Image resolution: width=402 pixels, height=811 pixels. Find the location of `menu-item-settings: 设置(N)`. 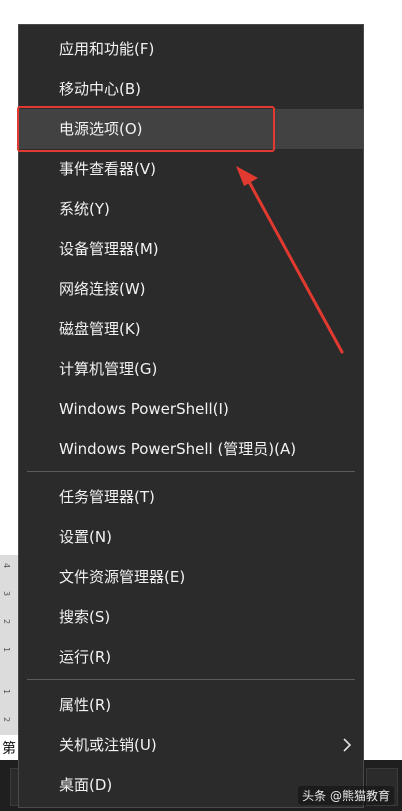

menu-item-settings: 设置(N) is located at coordinates (191, 537).